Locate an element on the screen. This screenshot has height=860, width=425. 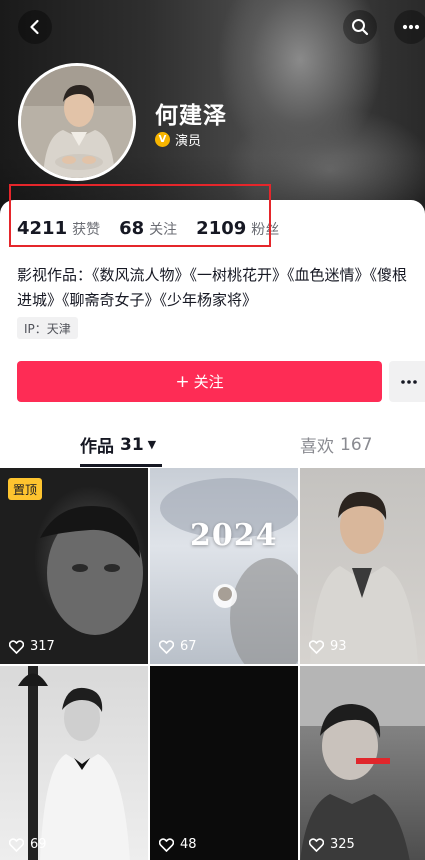
video-tile: 325 is located at coordinates (362, 763).